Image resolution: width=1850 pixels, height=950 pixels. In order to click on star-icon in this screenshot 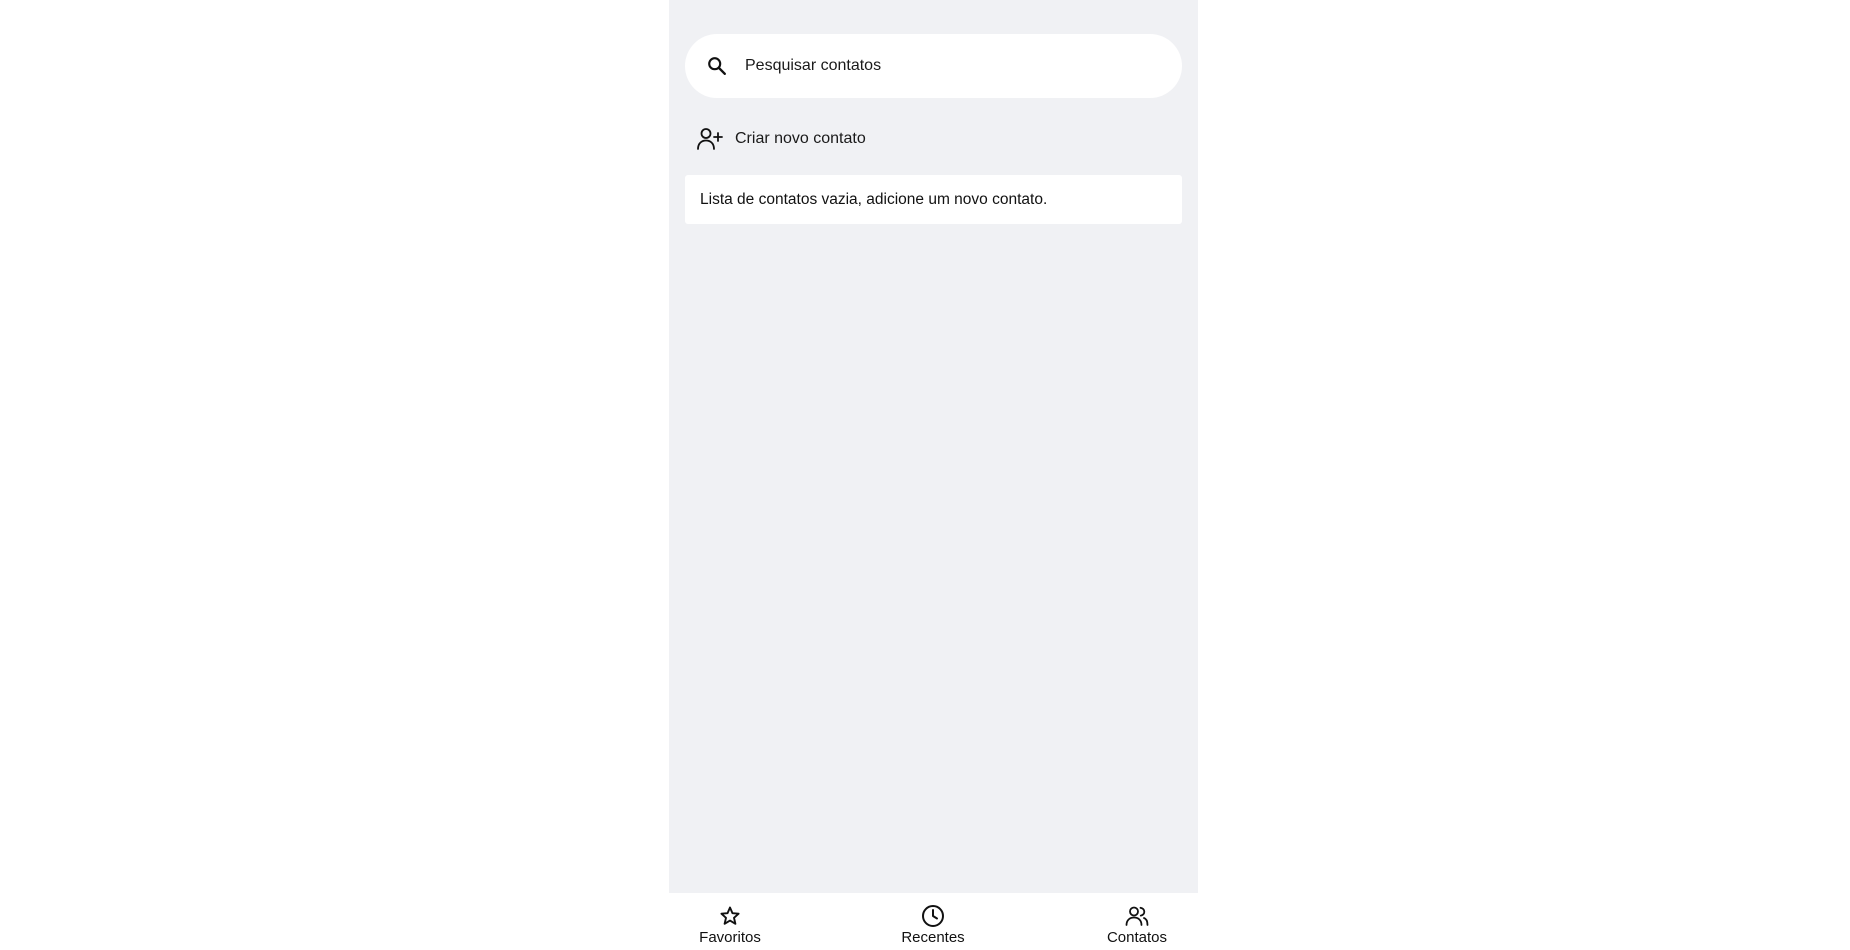, I will do `click(730, 916)`.